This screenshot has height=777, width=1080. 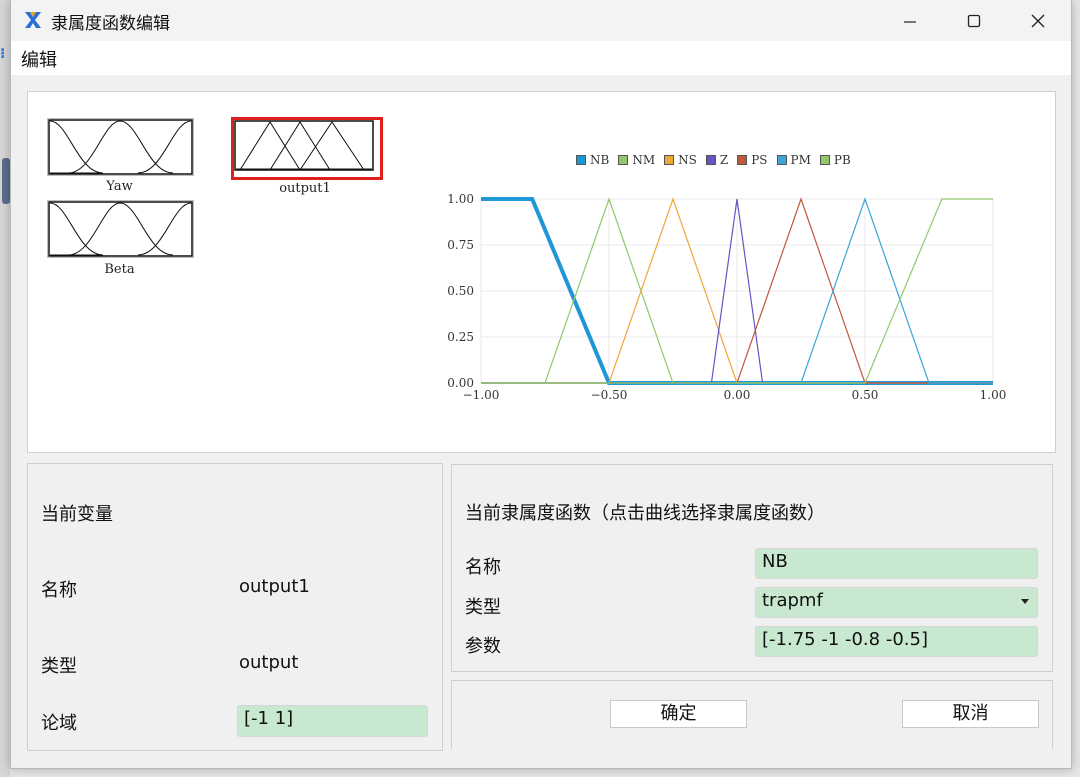 I want to click on x-tick-label: 0.00, so click(x=737, y=395).